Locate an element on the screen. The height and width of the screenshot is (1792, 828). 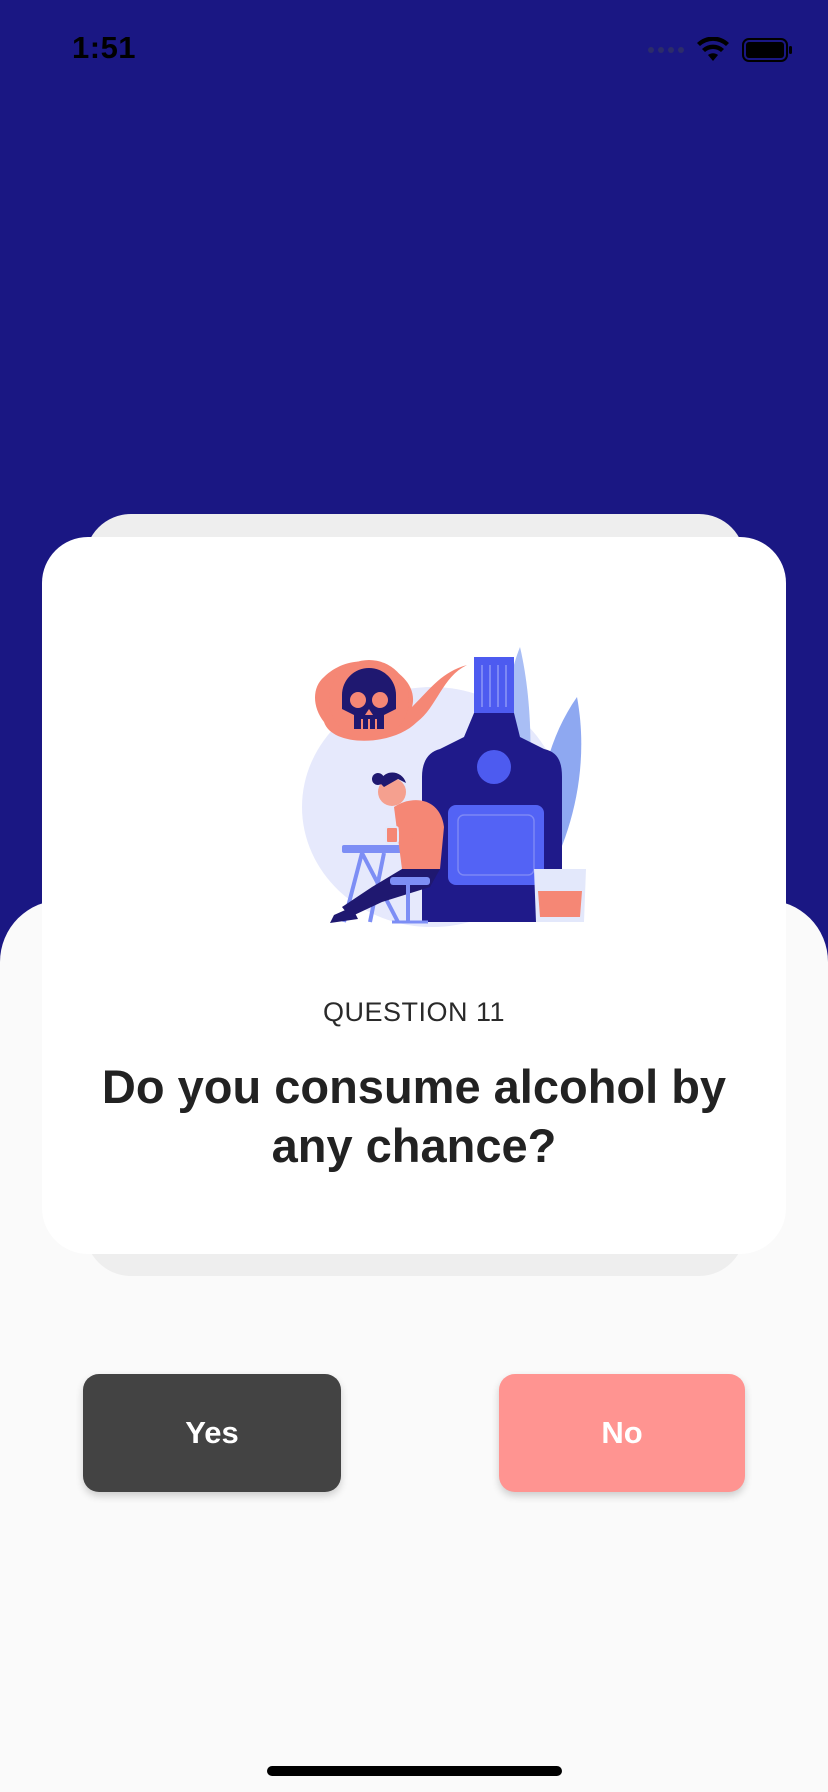
alcohol-illustration is located at coordinates (444, 787).